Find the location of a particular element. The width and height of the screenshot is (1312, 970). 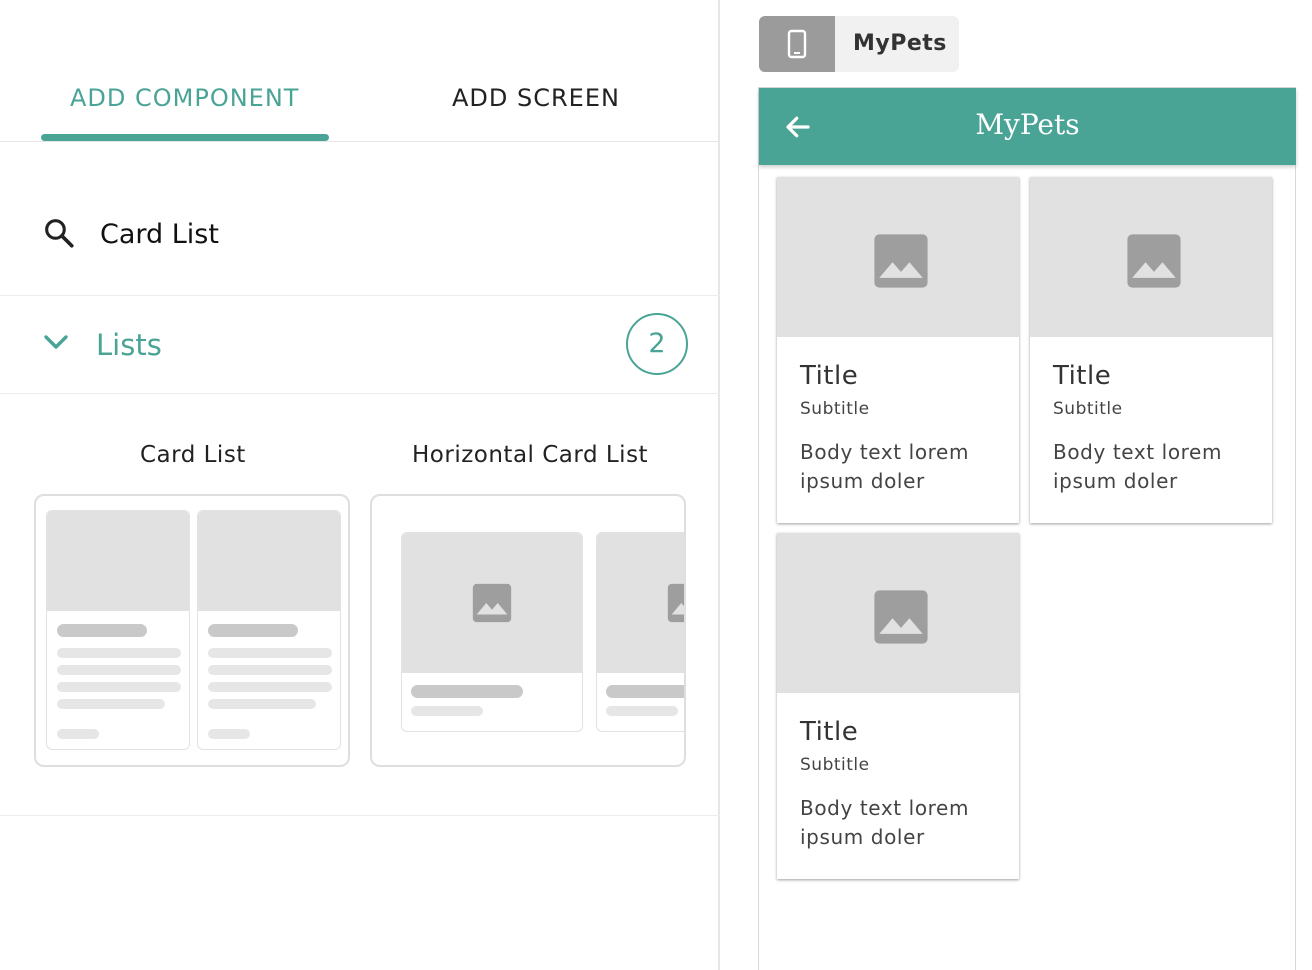

screen-name: MyPets is located at coordinates (900, 43).